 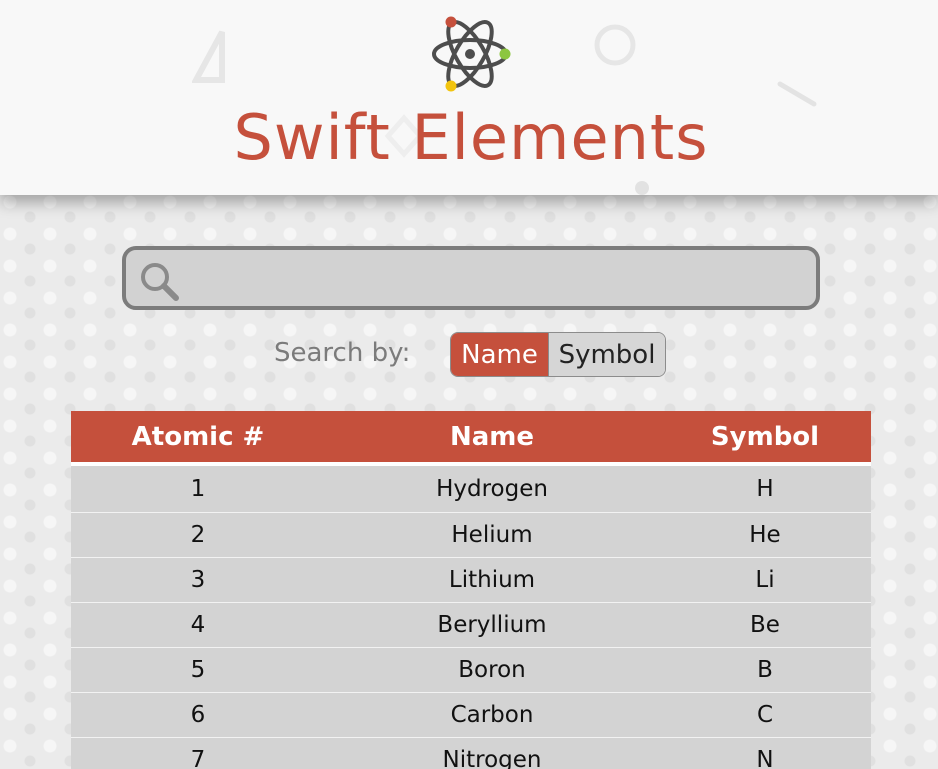 I want to click on header-name: Name, so click(x=492, y=437).